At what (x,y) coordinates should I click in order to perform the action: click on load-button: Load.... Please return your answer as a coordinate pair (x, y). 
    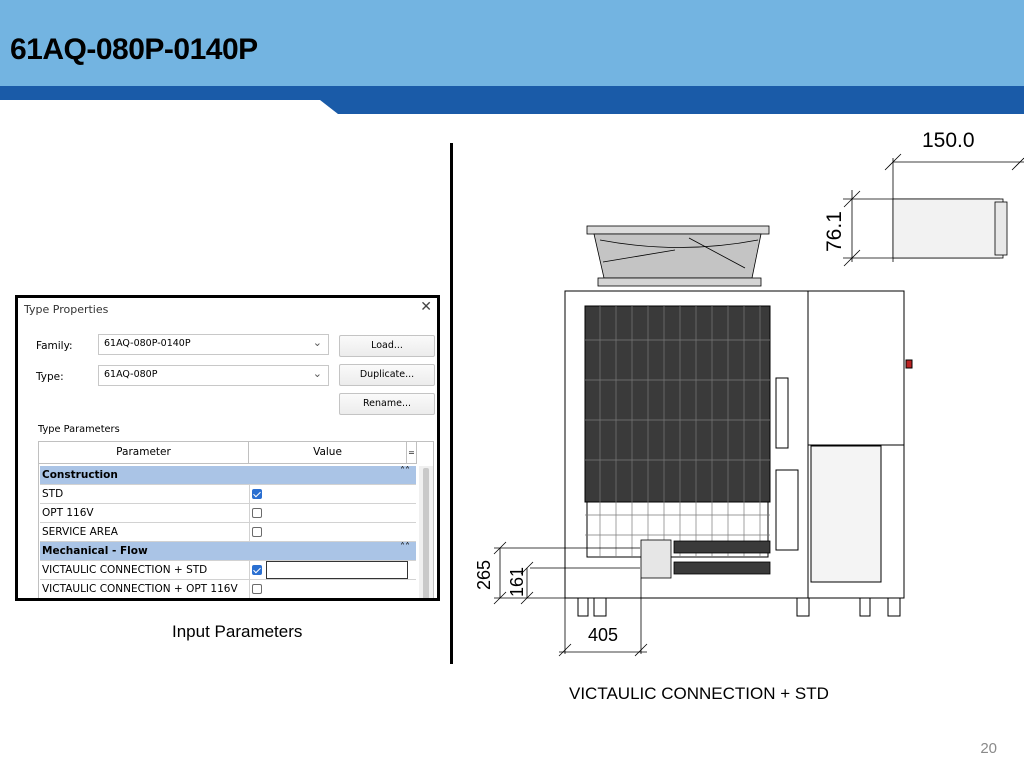
    Looking at the image, I should click on (387, 346).